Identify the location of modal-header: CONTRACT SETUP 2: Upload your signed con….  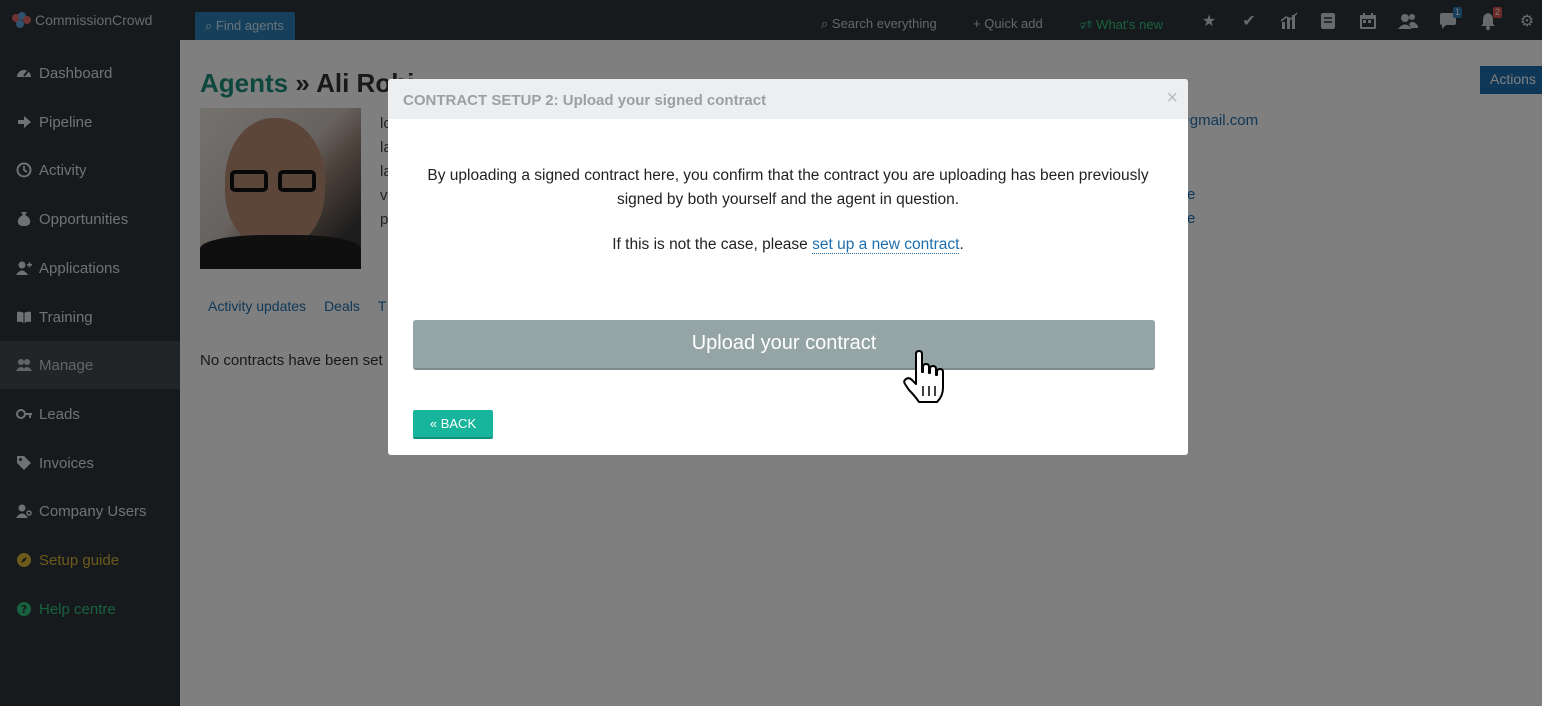
(788, 99).